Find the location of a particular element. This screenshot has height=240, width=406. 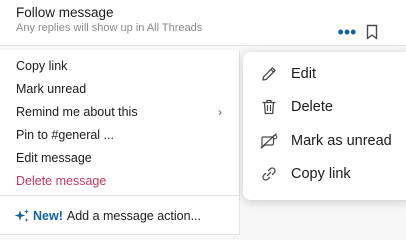

popup-item-edit: Edit is located at coordinates (324, 74).